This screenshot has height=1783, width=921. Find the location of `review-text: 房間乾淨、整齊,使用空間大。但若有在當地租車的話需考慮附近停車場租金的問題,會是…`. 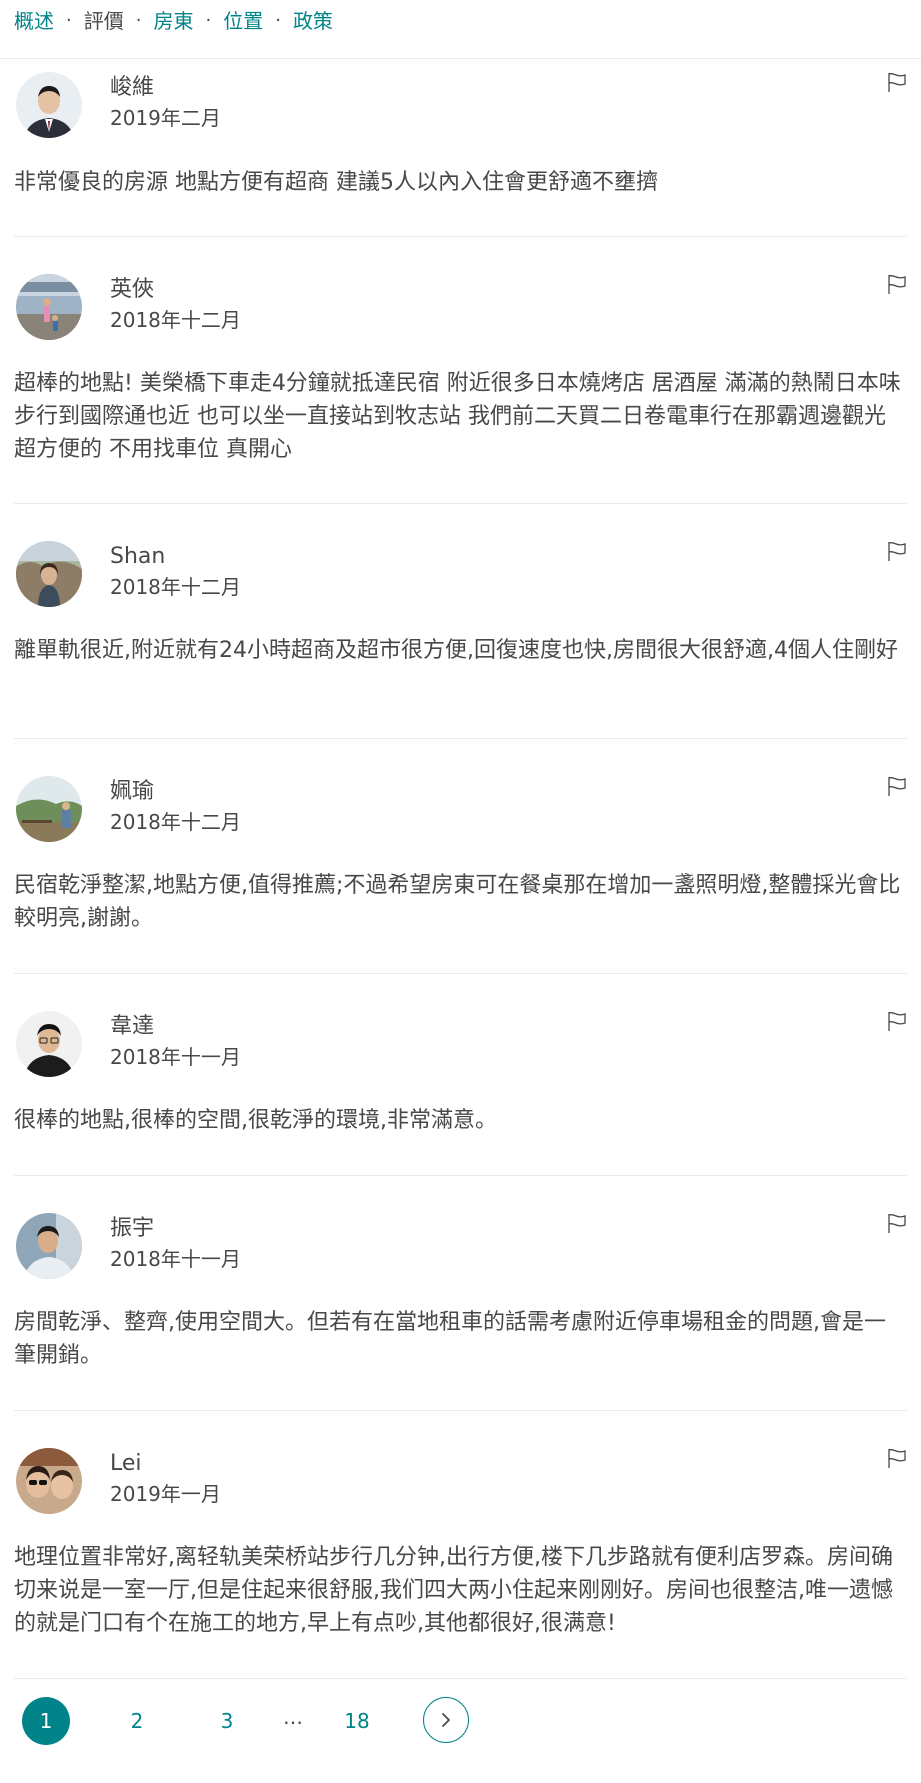

review-text: 房間乾淨、整齊,使用空間大。但若有在當地租車的話需考慮附近停車場租金的問題,會是… is located at coordinates (450, 1339).